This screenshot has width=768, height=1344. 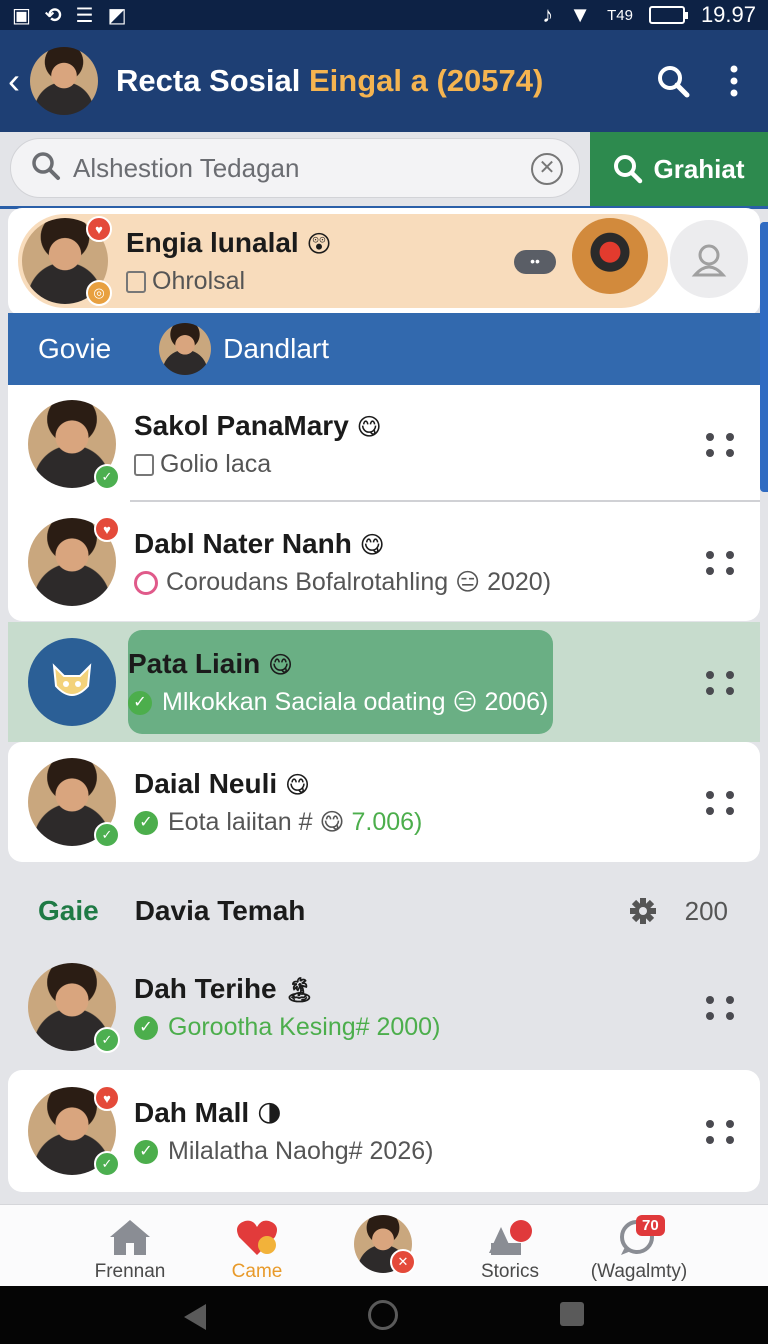 I want to click on sticker-image, so click(x=610, y=256).